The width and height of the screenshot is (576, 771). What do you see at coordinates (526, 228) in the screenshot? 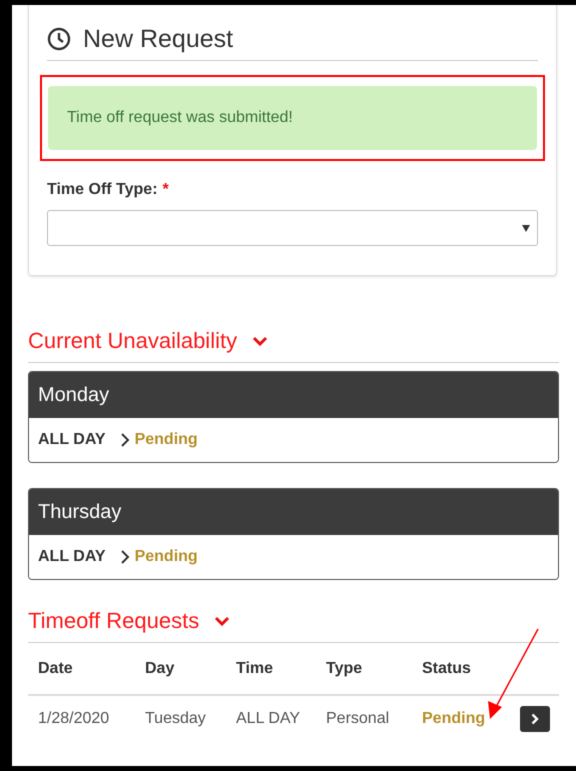
I see `dropdown-caret-icon` at bounding box center [526, 228].